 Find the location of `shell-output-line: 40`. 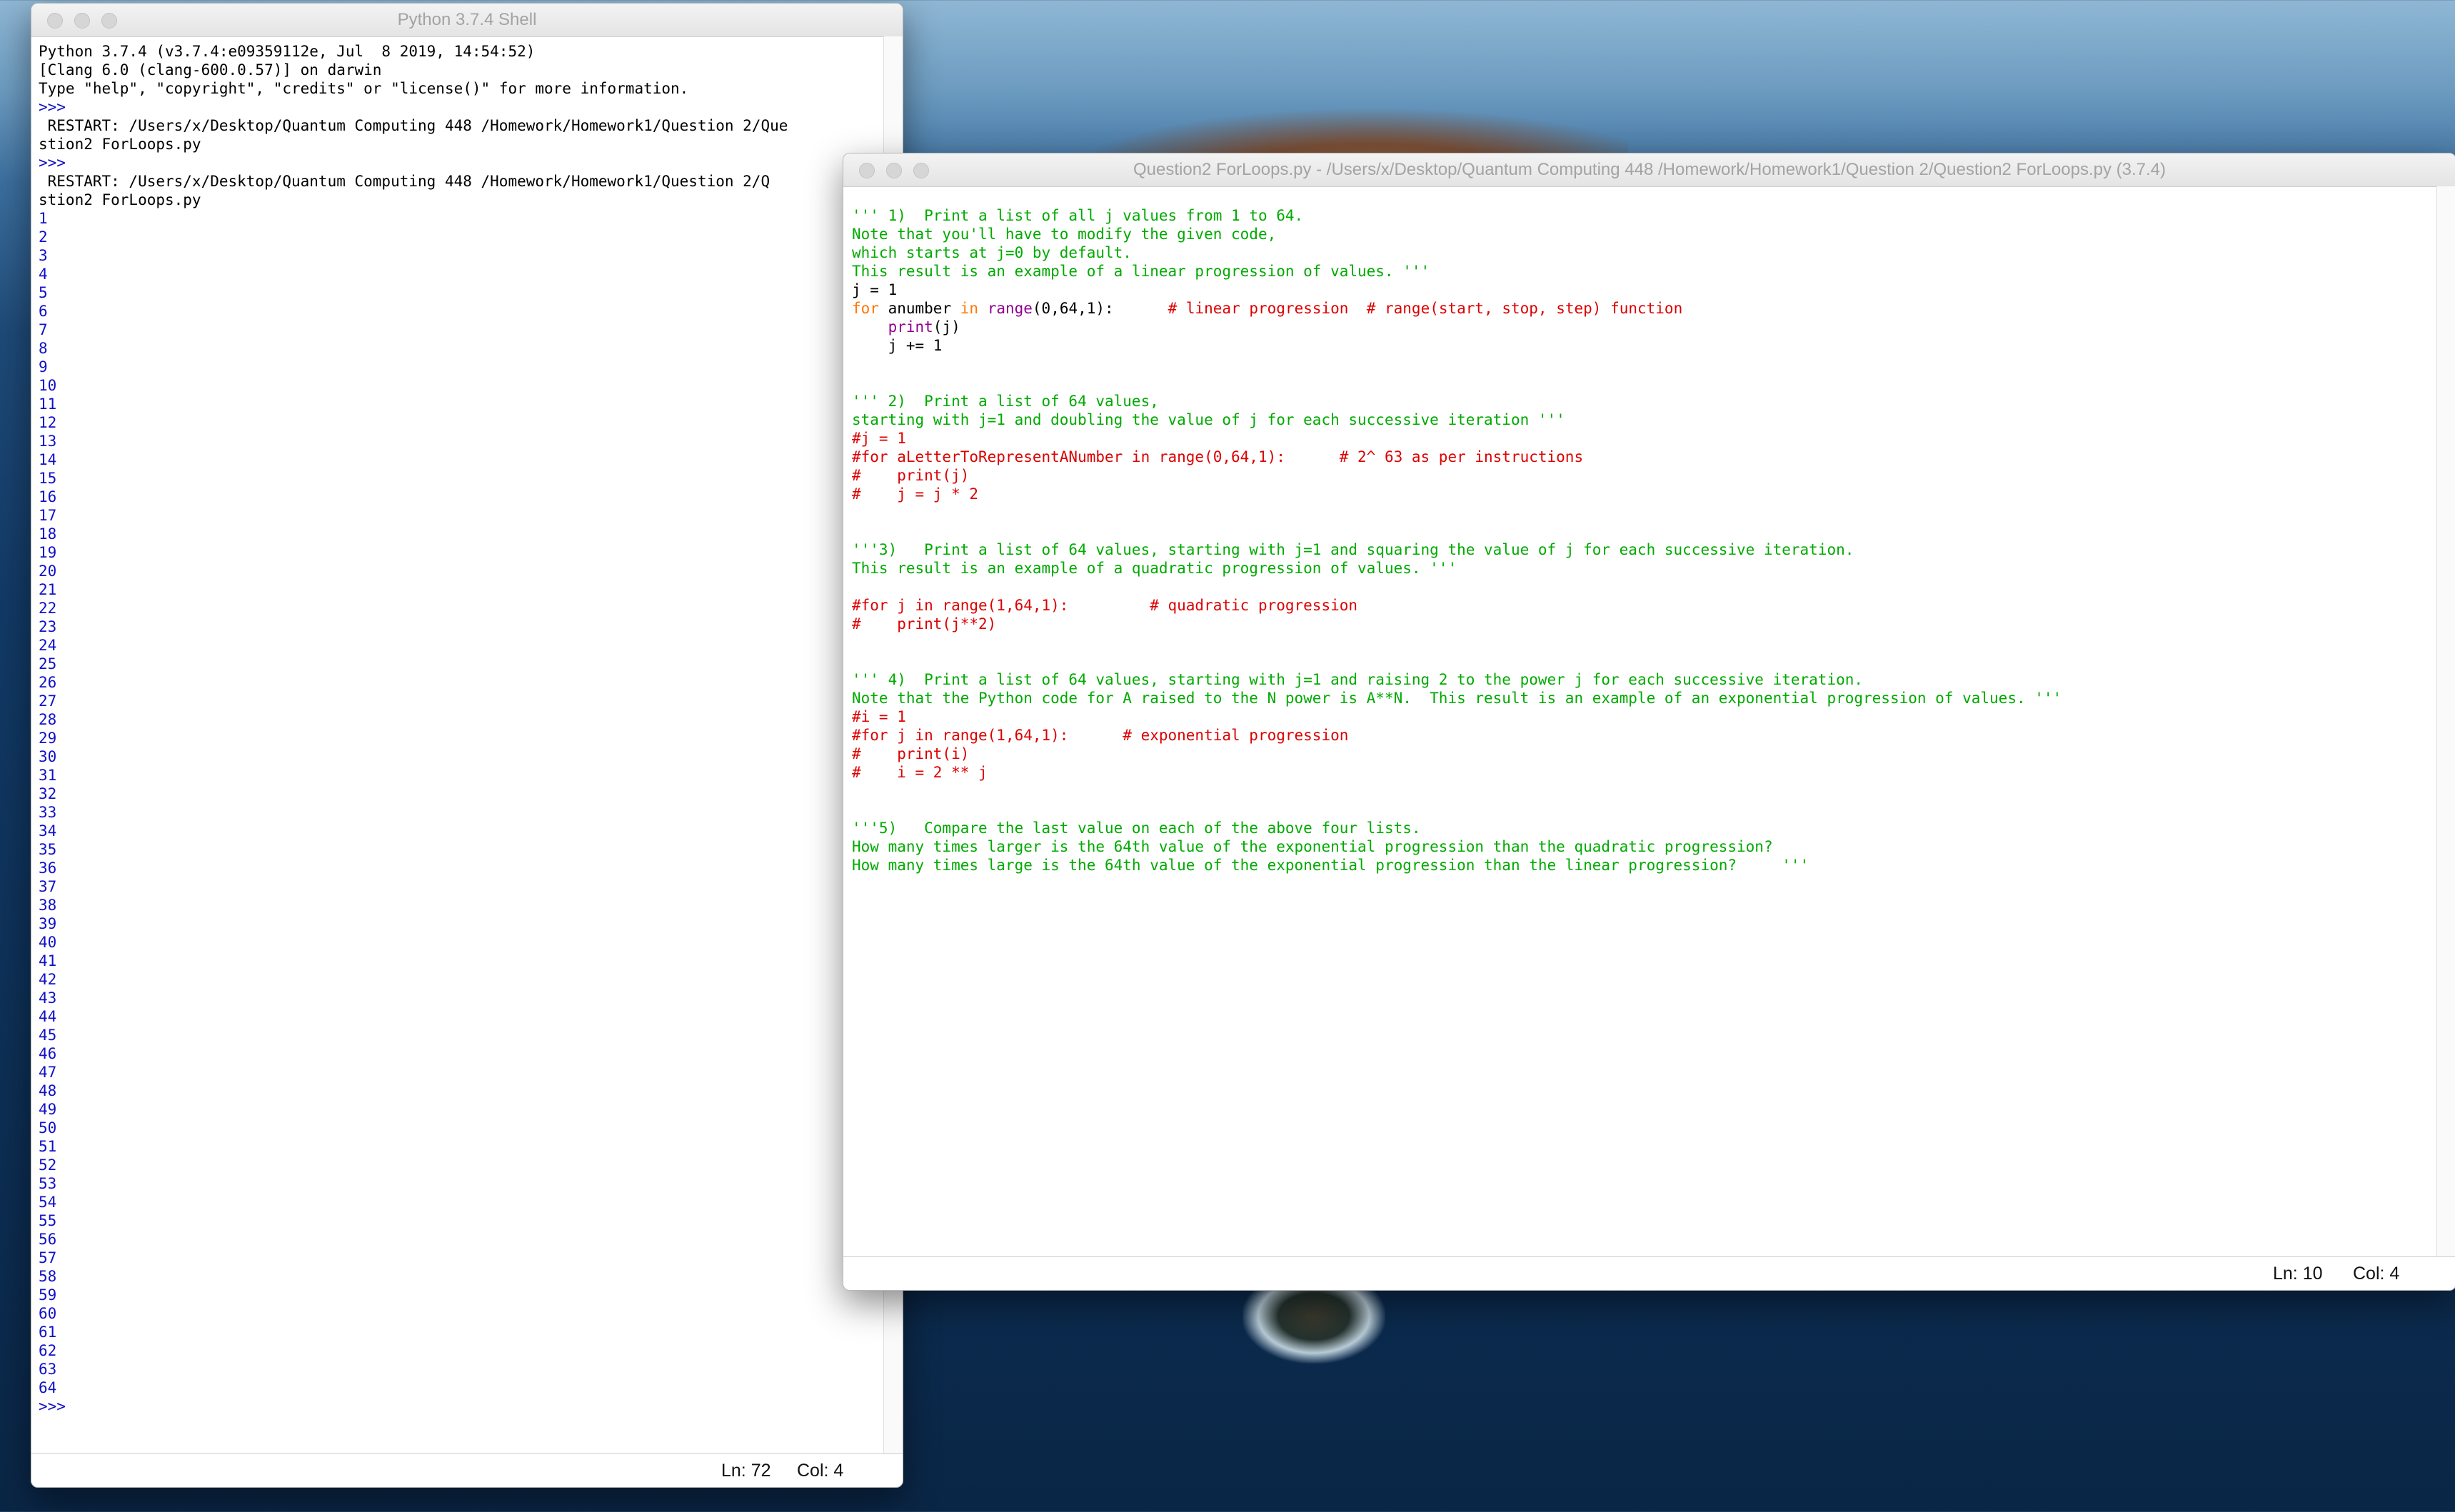

shell-output-line: 40 is located at coordinates (48, 942).